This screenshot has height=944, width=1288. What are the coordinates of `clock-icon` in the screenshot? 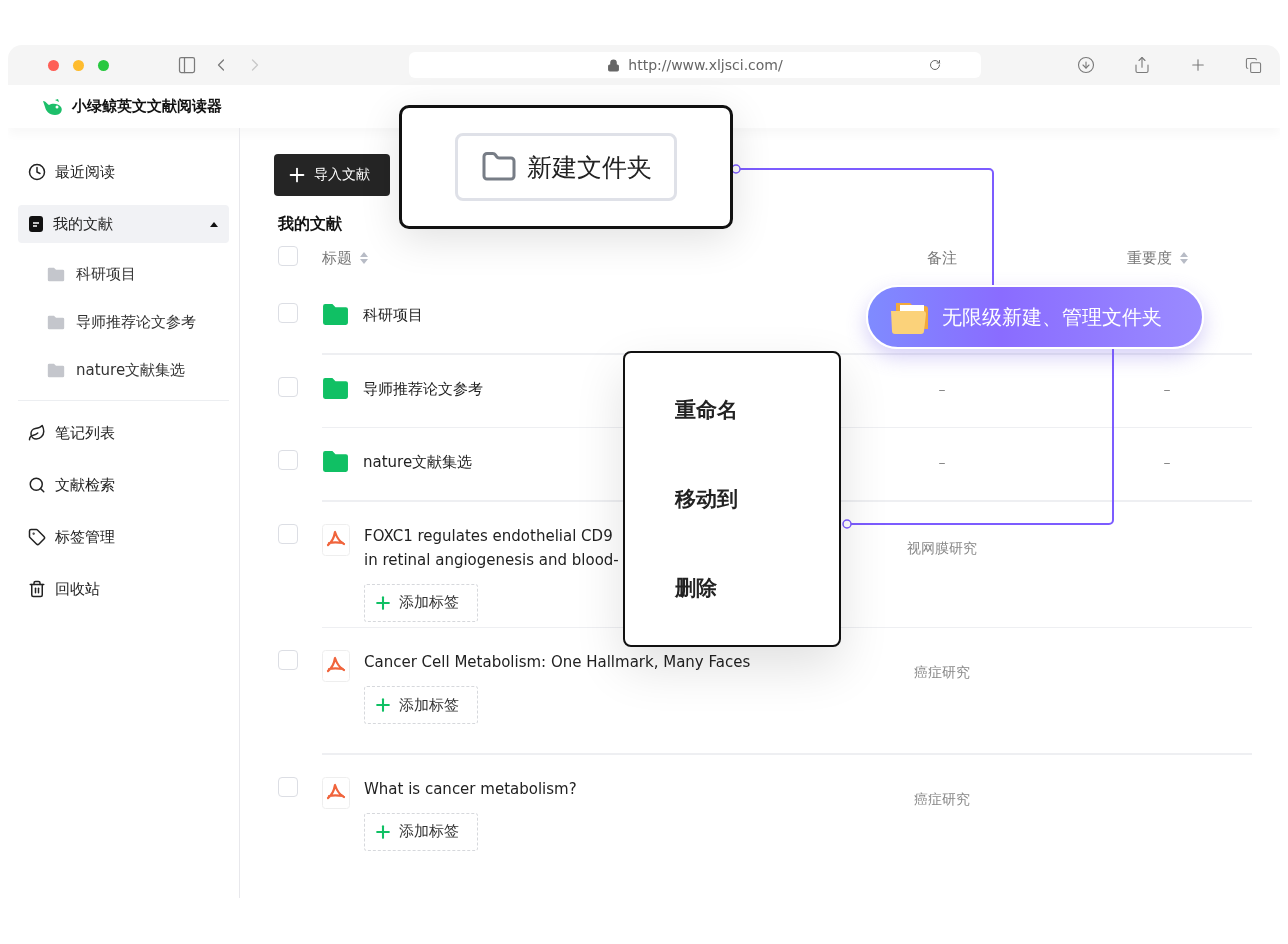 It's located at (37, 172).